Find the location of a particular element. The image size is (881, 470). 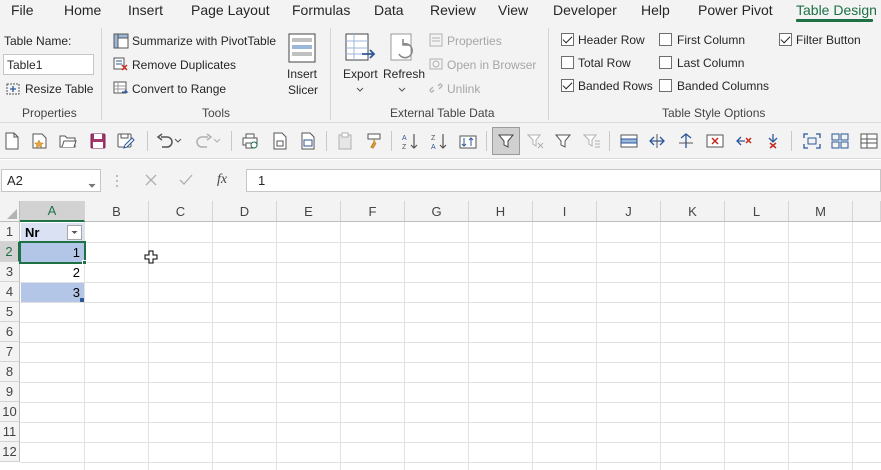

summarize-pivot-button: Summarize with PivotTable is located at coordinates (204, 41).